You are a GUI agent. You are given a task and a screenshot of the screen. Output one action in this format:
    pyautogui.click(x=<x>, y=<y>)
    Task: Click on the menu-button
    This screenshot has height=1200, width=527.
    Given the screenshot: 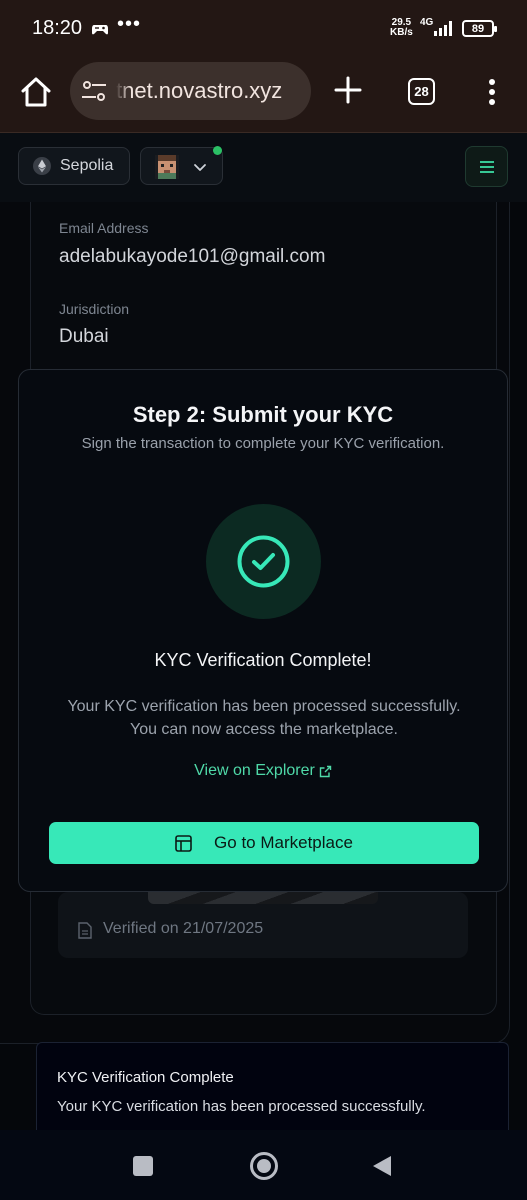 What is the action you would take?
    pyautogui.click(x=486, y=166)
    